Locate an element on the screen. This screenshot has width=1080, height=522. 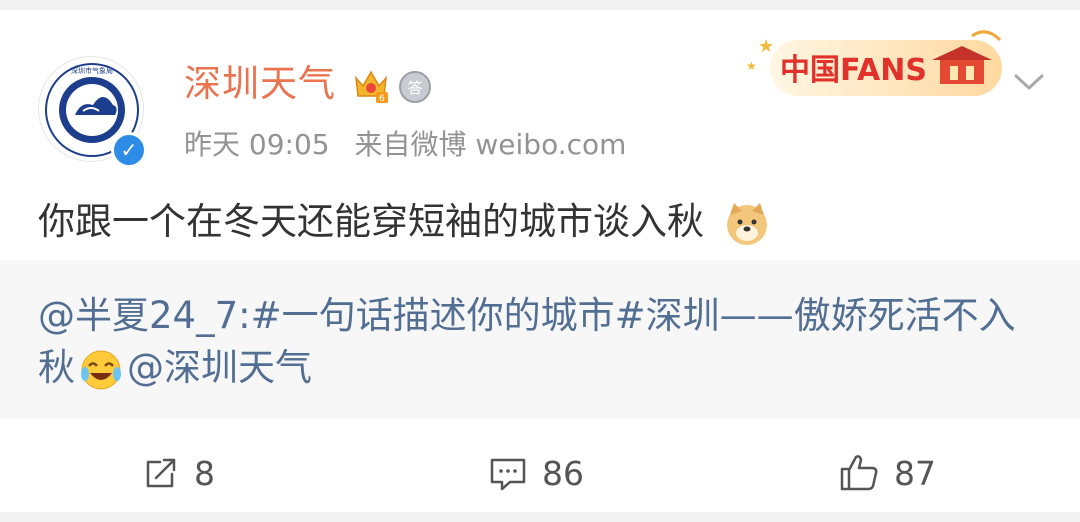
answer-medal-badge-icon: 答 is located at coordinates (415, 87).